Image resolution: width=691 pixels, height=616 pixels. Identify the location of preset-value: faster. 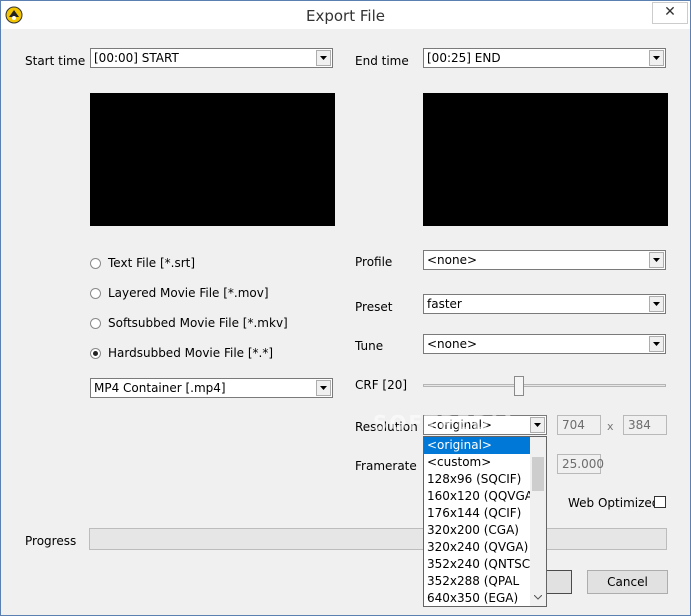
(444, 304).